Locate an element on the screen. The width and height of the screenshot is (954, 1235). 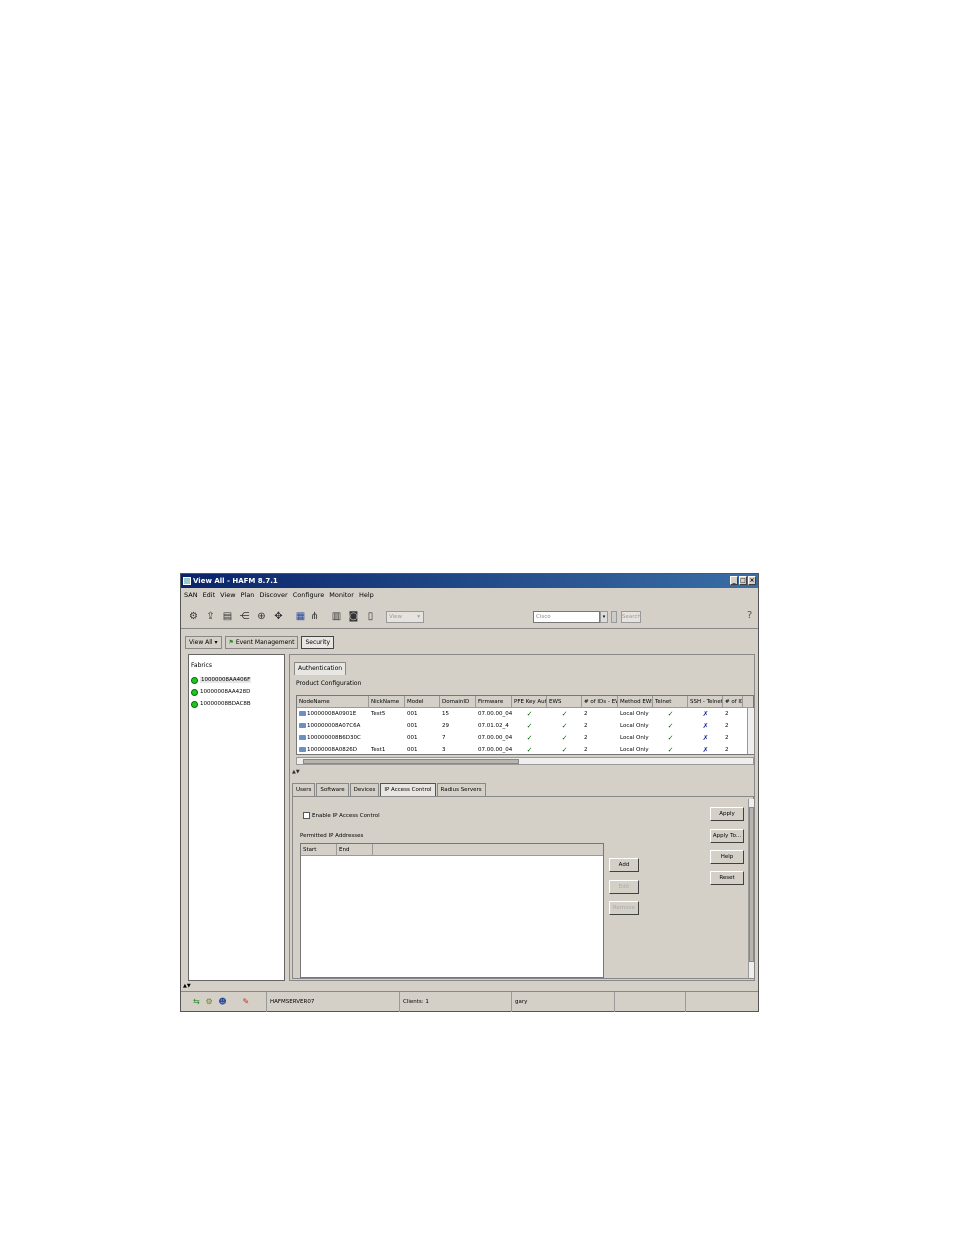
tab-ip-access-control: IP Access Control is located at coordinates (408, 790).